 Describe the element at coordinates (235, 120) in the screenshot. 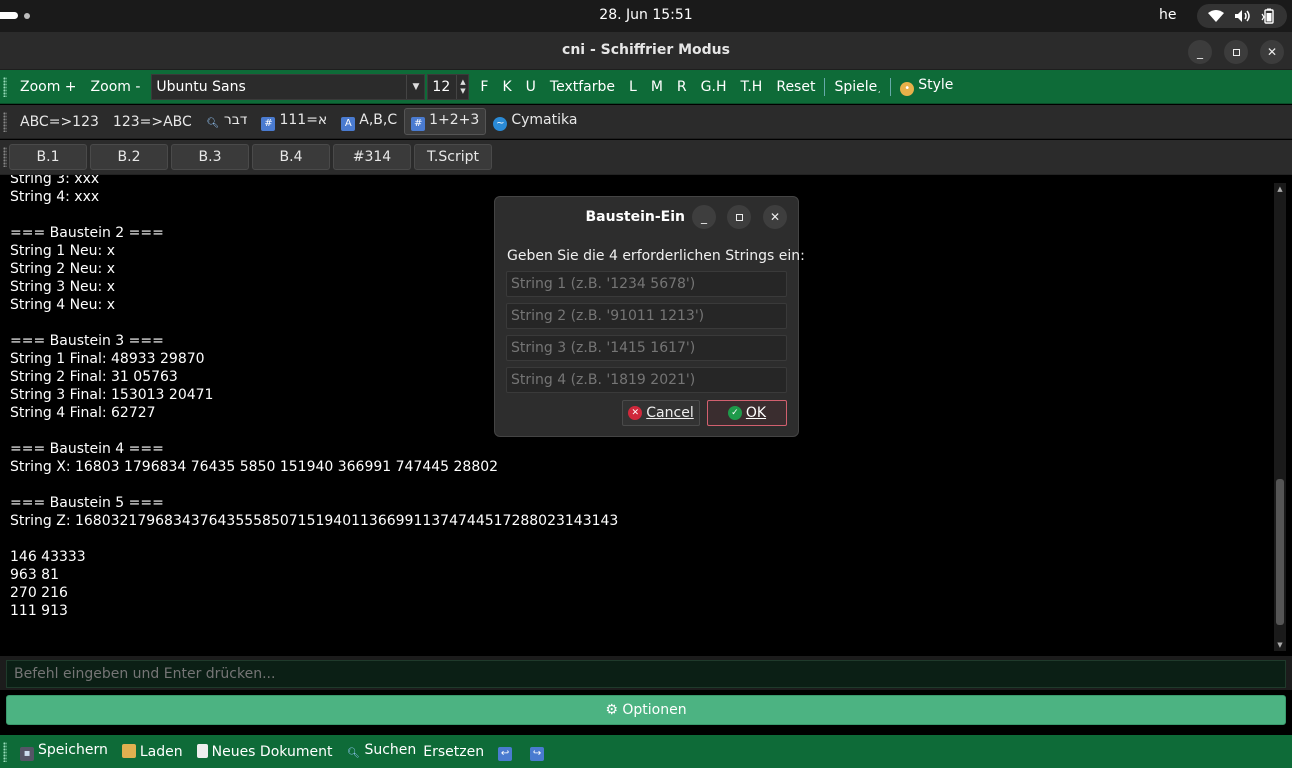

I see `dvar-label: דבר` at that location.